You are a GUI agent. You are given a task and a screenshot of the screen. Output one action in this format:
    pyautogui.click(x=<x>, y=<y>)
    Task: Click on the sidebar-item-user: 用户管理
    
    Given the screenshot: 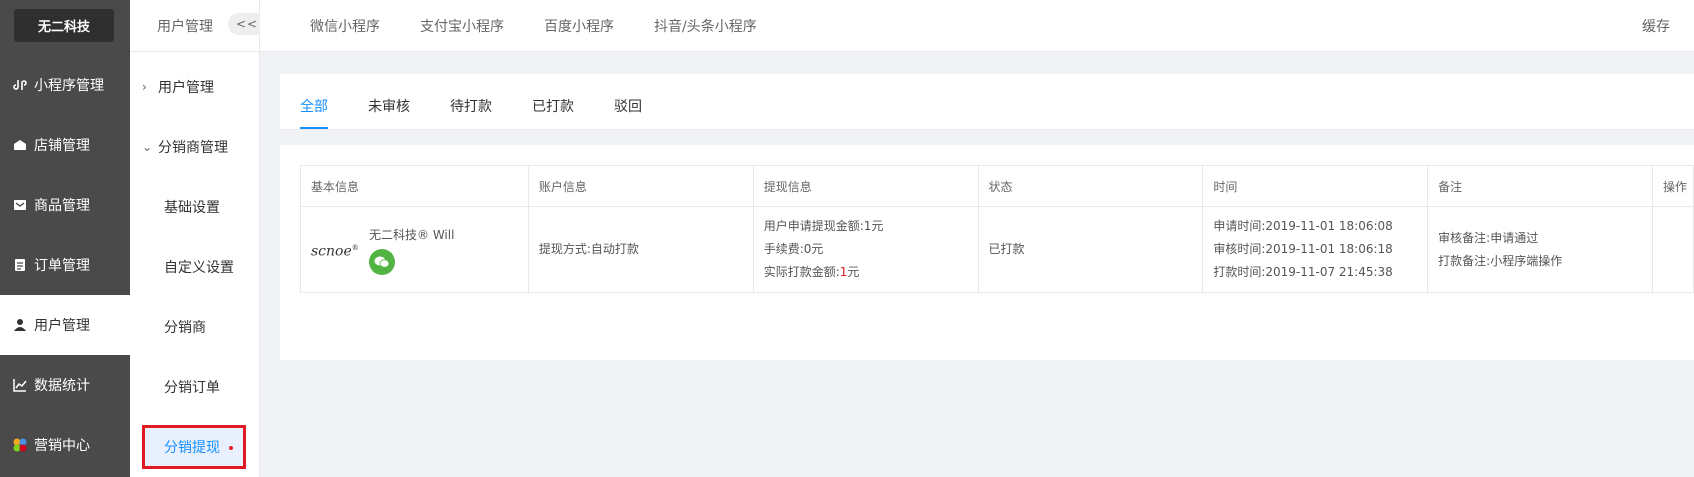 What is the action you would take?
    pyautogui.click(x=65, y=325)
    